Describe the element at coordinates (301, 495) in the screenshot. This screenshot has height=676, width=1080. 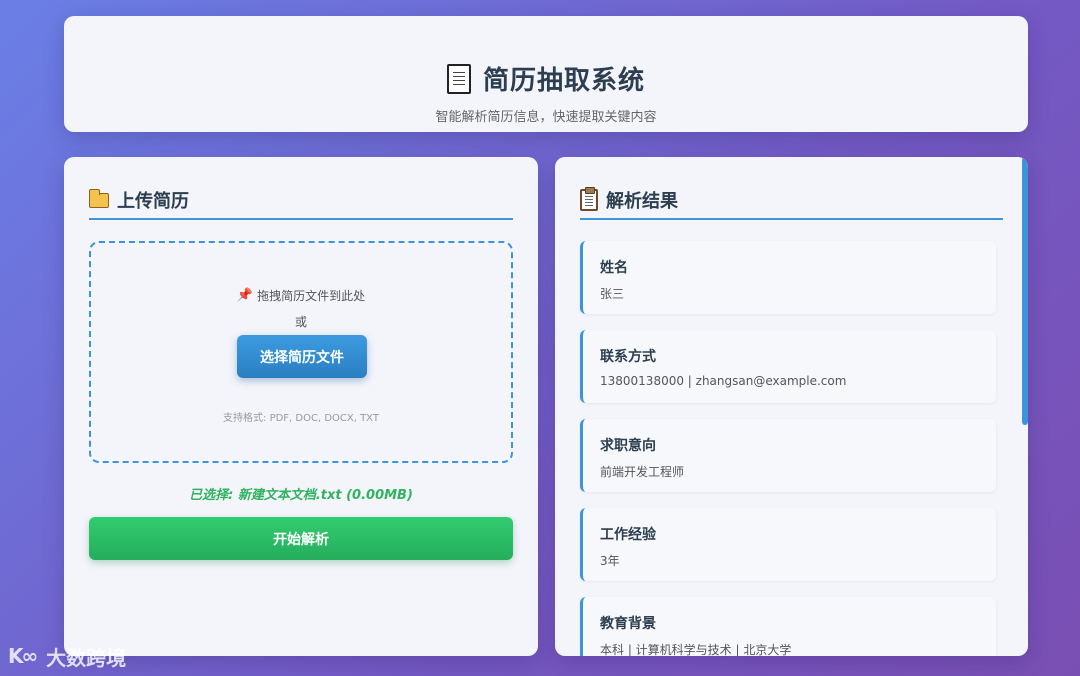
I see `selected-file-text: 已选择: 新建文本文档.txt (0.00MB)` at that location.